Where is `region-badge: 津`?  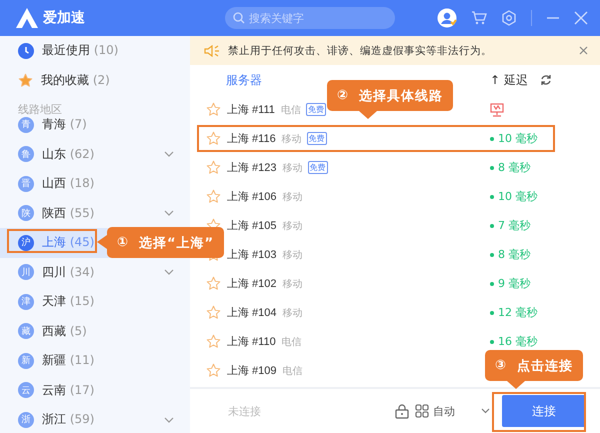 region-badge: 津 is located at coordinates (26, 302).